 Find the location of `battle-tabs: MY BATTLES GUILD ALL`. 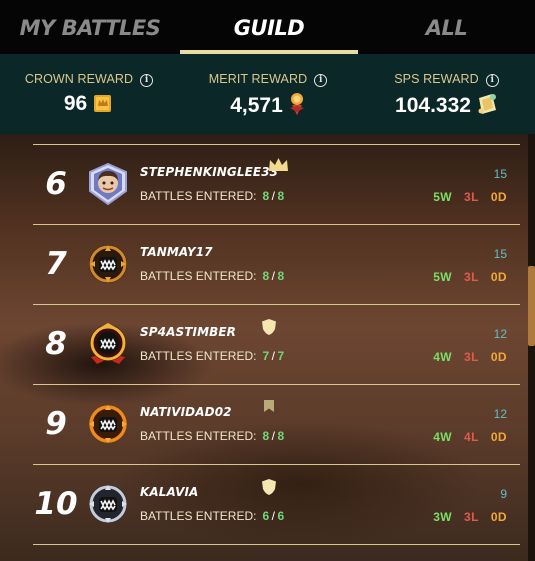

battle-tabs: MY BATTLES GUILD ALL is located at coordinates (267, 27).